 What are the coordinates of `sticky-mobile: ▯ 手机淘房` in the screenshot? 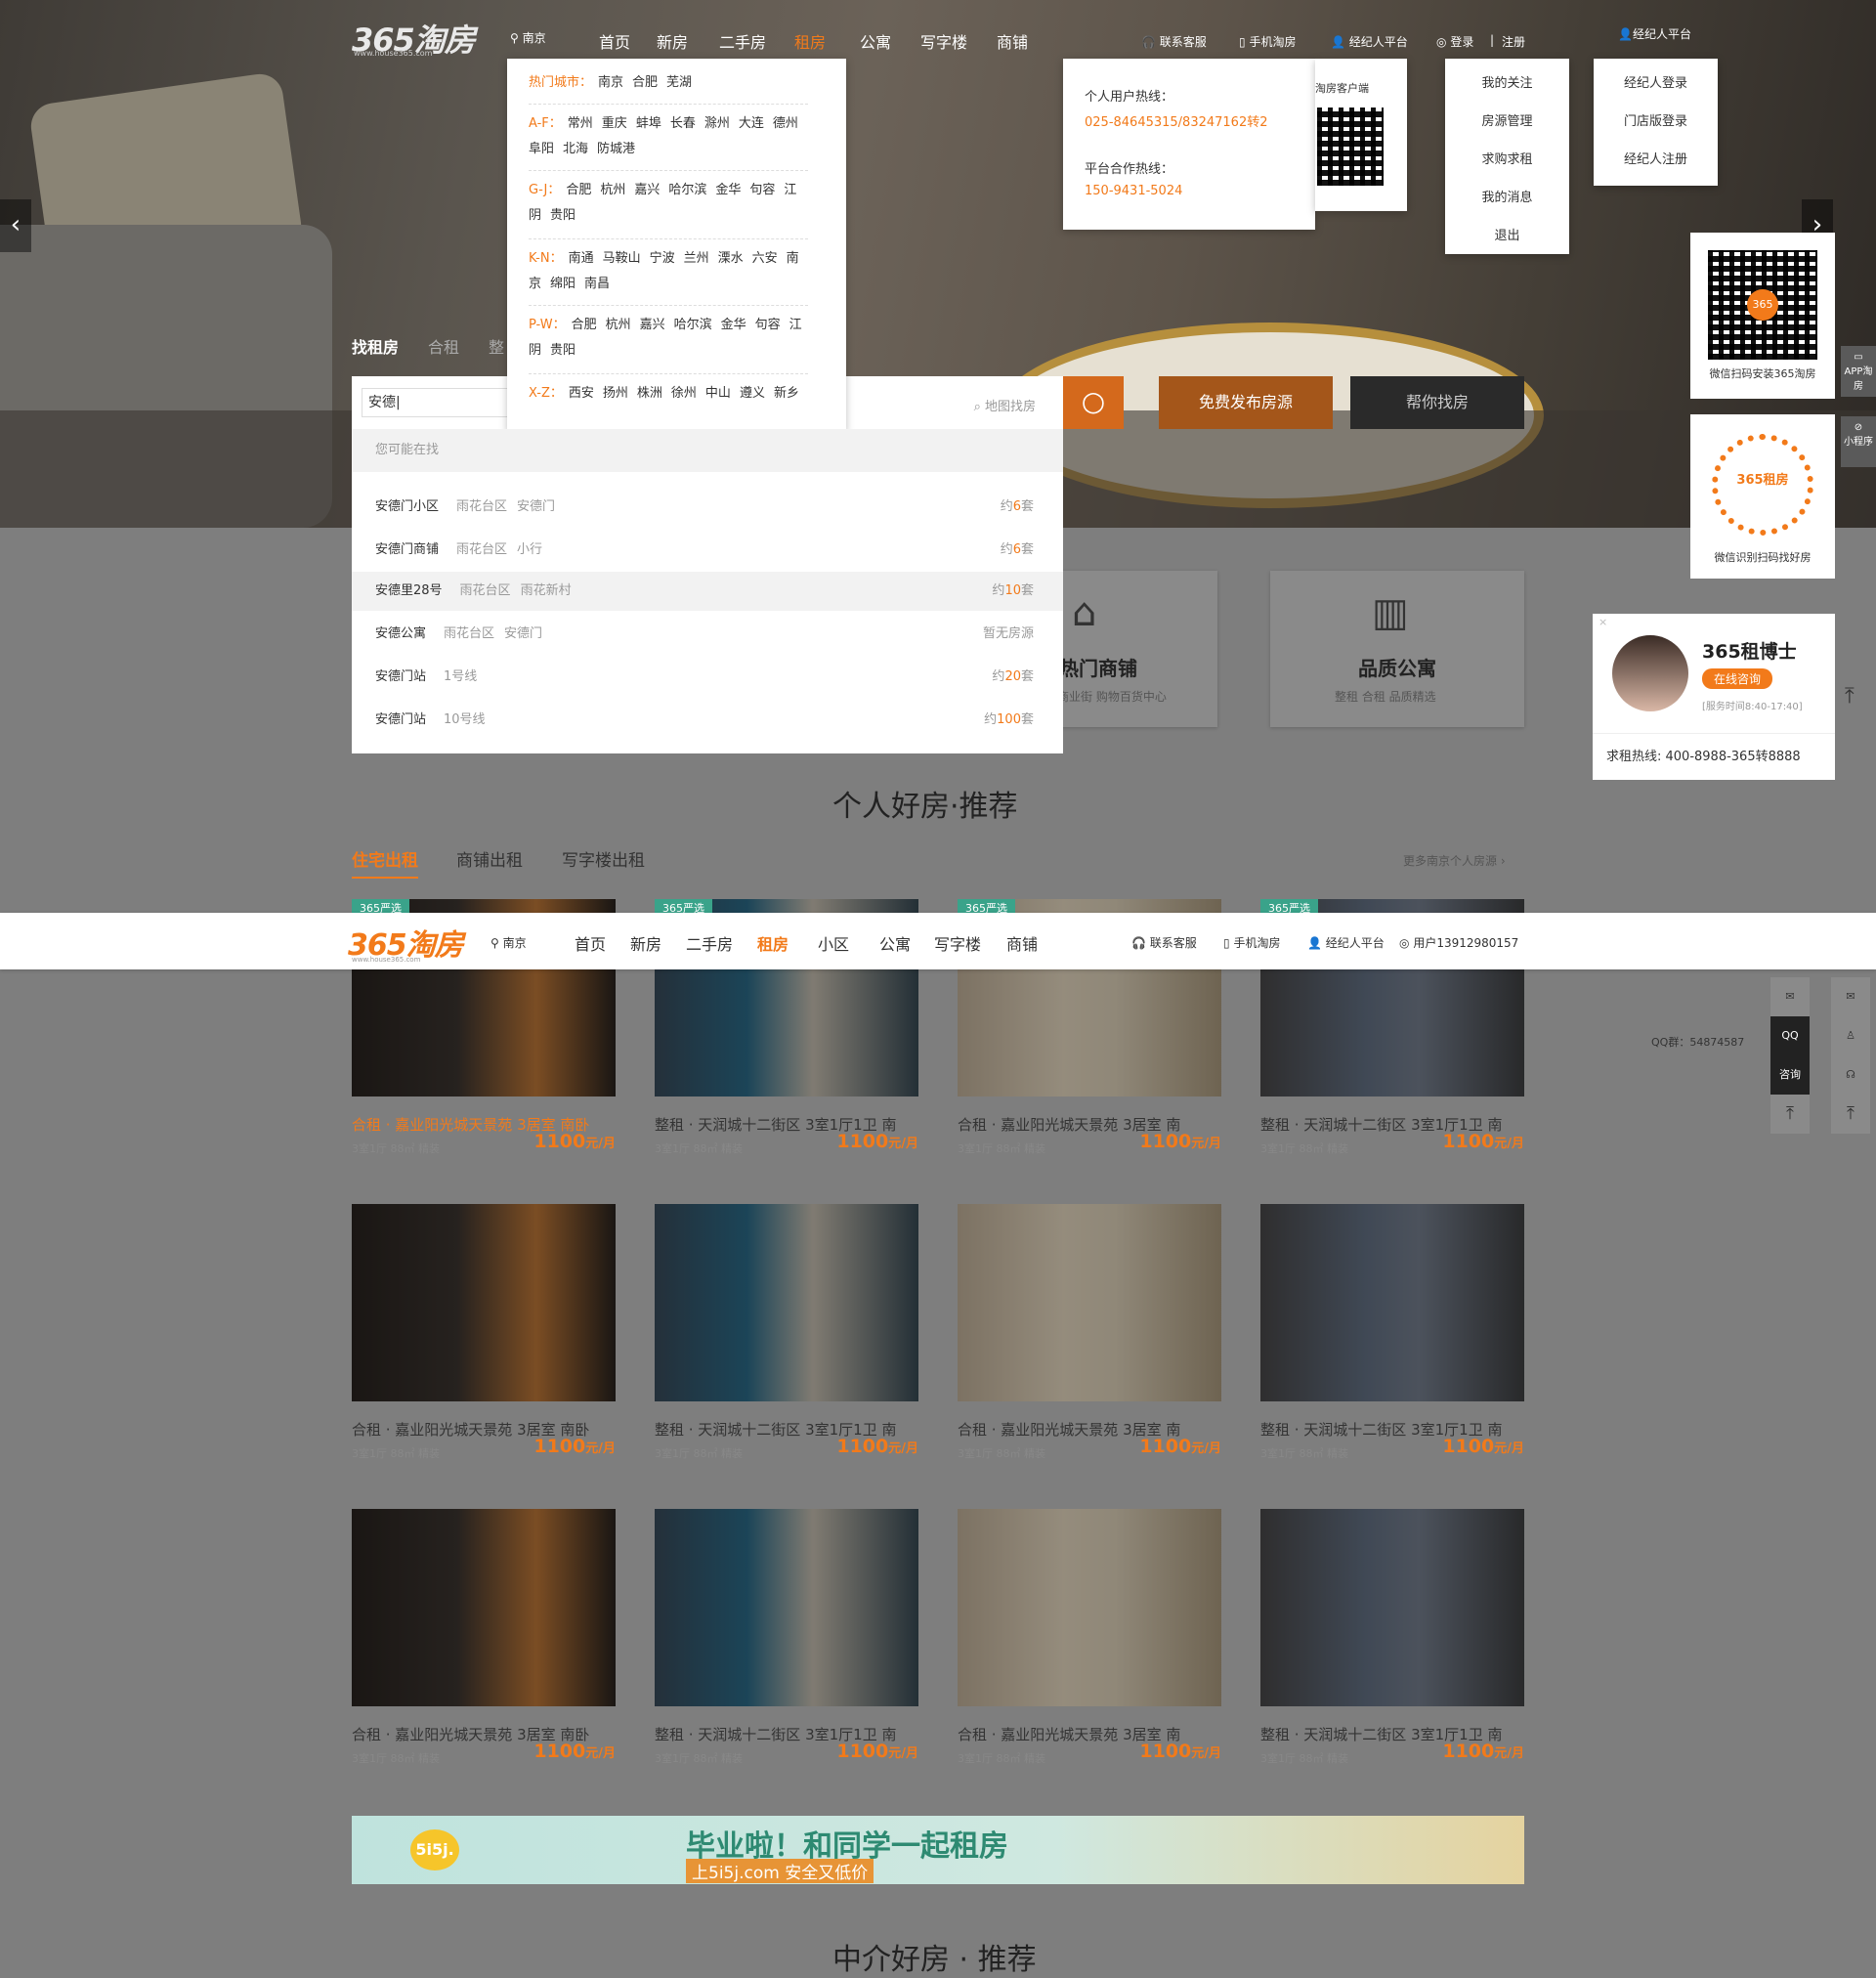 It's located at (1251, 942).